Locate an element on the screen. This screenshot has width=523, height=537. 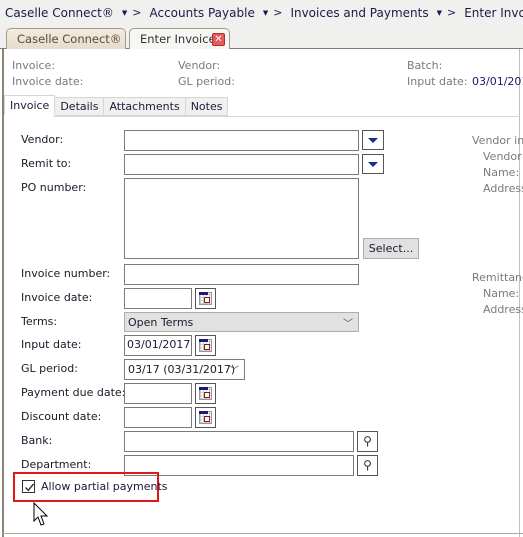
subtab-notes: Notes is located at coordinates (207, 106).